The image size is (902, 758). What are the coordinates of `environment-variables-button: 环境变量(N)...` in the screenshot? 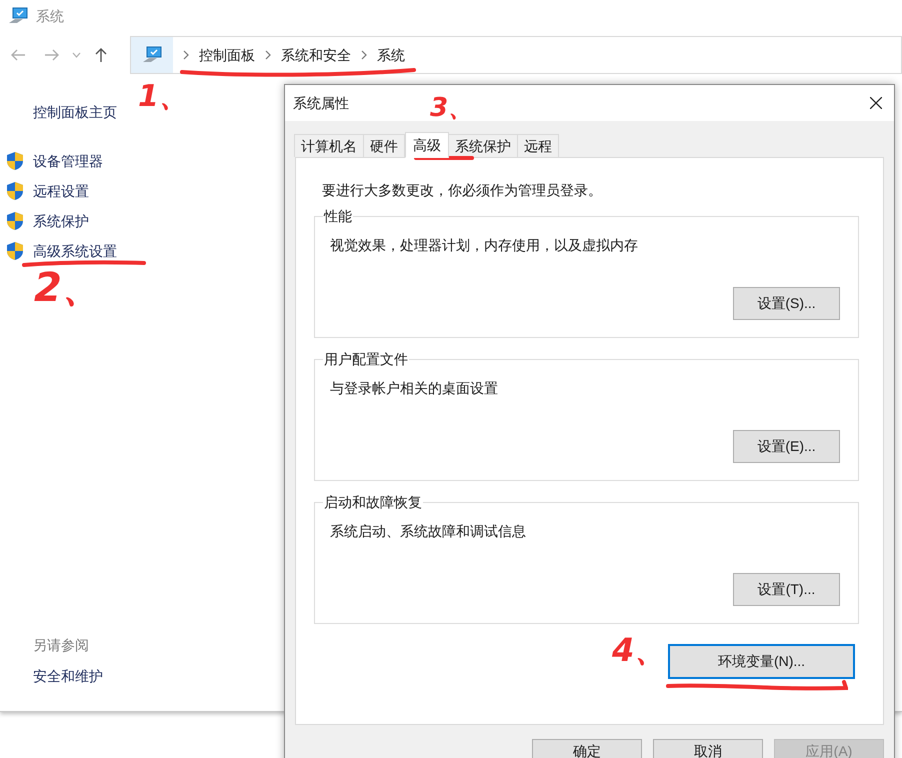 It's located at (761, 661).